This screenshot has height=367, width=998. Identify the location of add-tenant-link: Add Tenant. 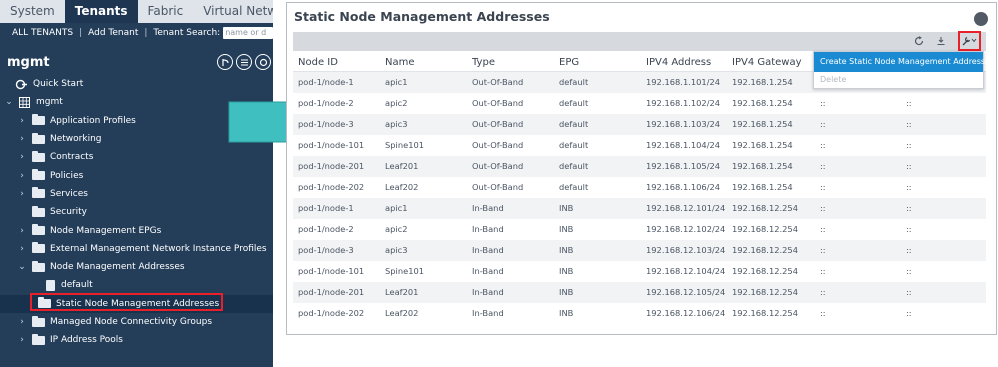
(113, 33).